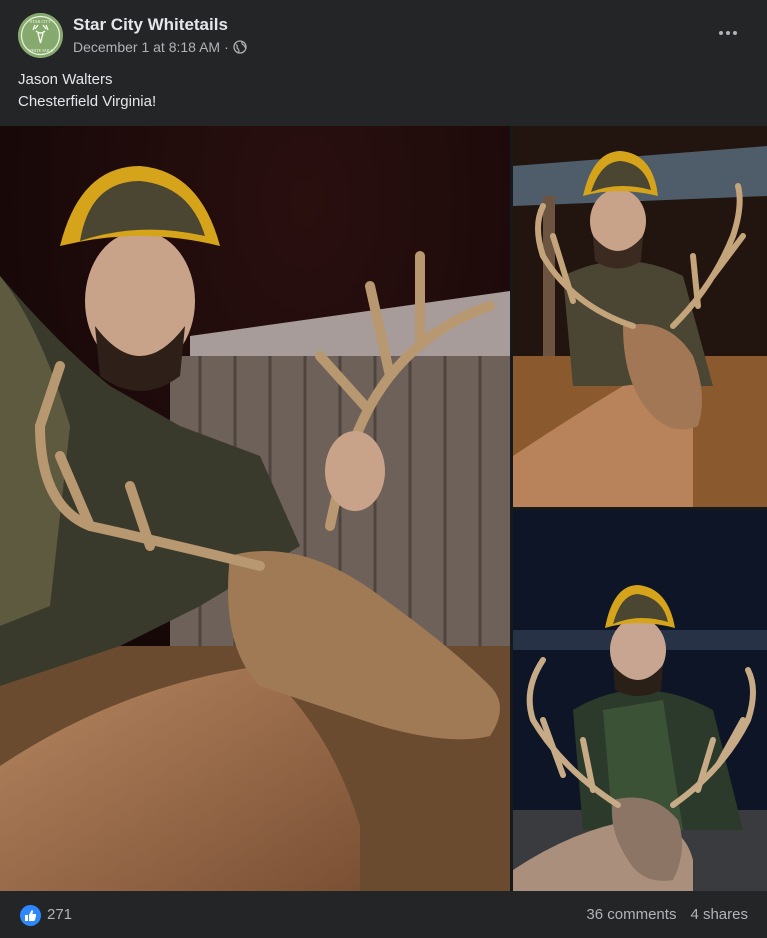 The width and height of the screenshot is (767, 938). I want to click on like-icon, so click(30, 915).